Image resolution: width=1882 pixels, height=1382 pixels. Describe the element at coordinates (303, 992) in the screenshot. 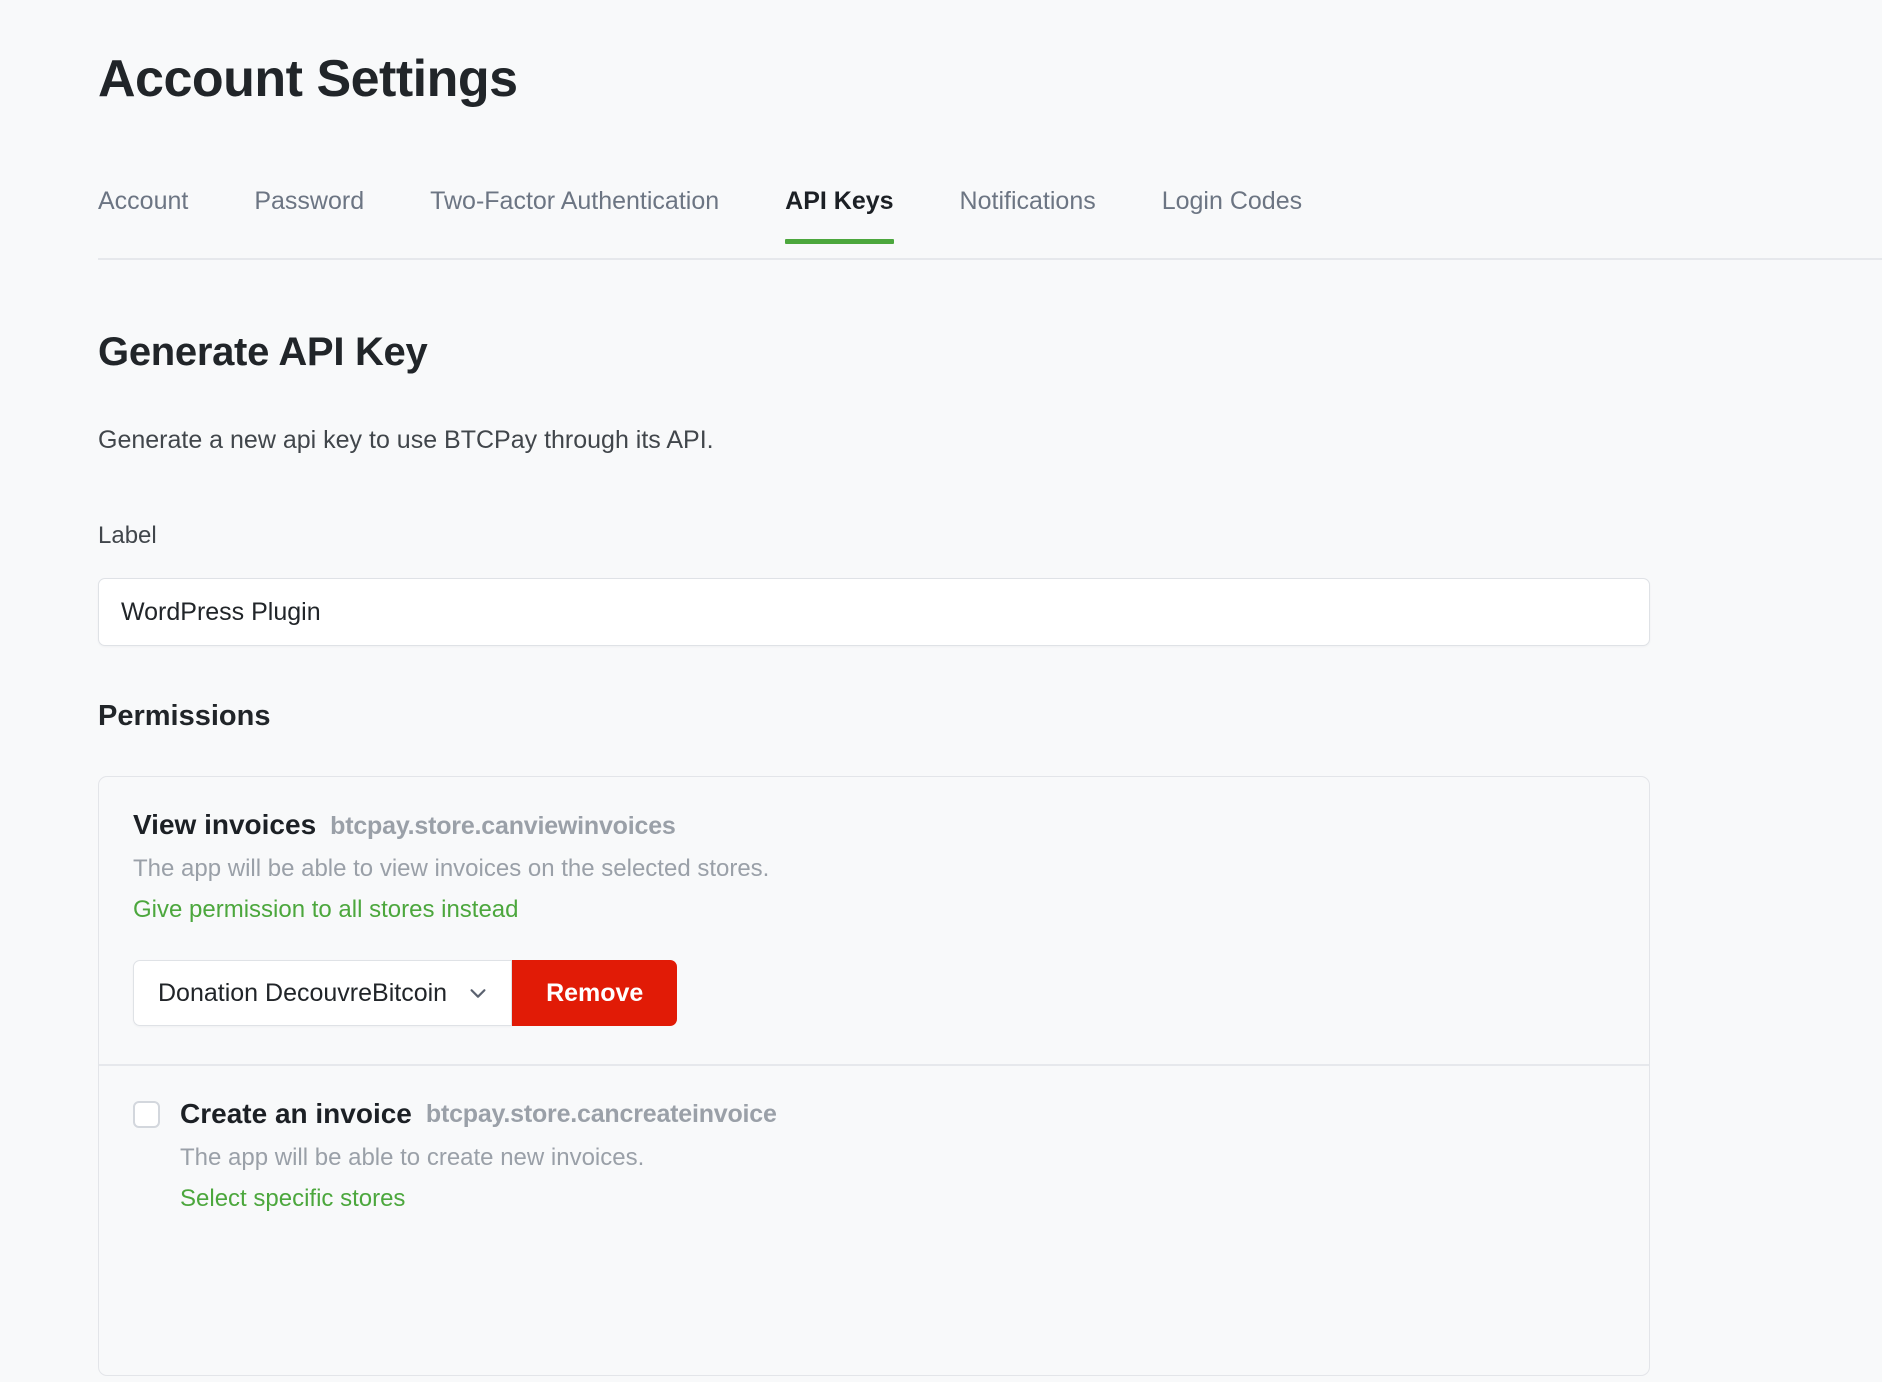

I see `store-select-value: Donation DecouvreBitcoin` at that location.